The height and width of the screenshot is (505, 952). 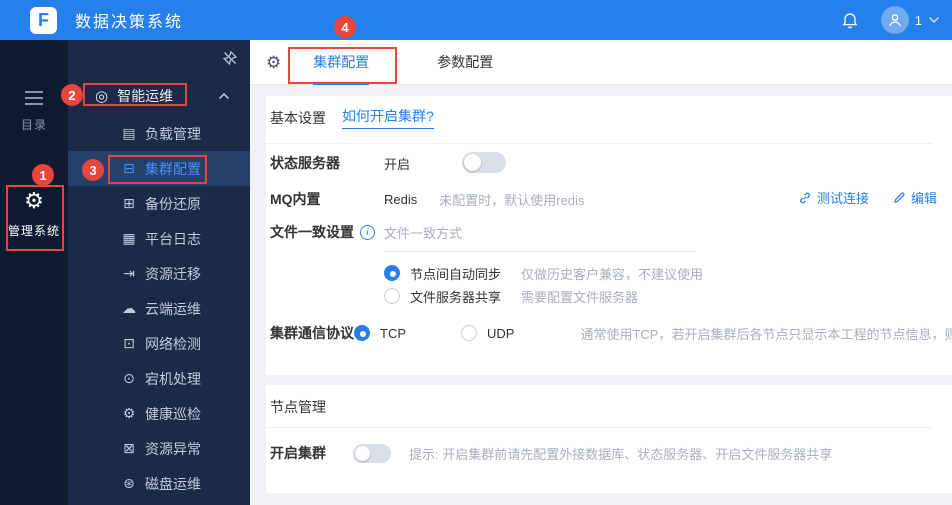 What do you see at coordinates (129, 168) in the screenshot?
I see `cluster-config-icon: ⊟` at bounding box center [129, 168].